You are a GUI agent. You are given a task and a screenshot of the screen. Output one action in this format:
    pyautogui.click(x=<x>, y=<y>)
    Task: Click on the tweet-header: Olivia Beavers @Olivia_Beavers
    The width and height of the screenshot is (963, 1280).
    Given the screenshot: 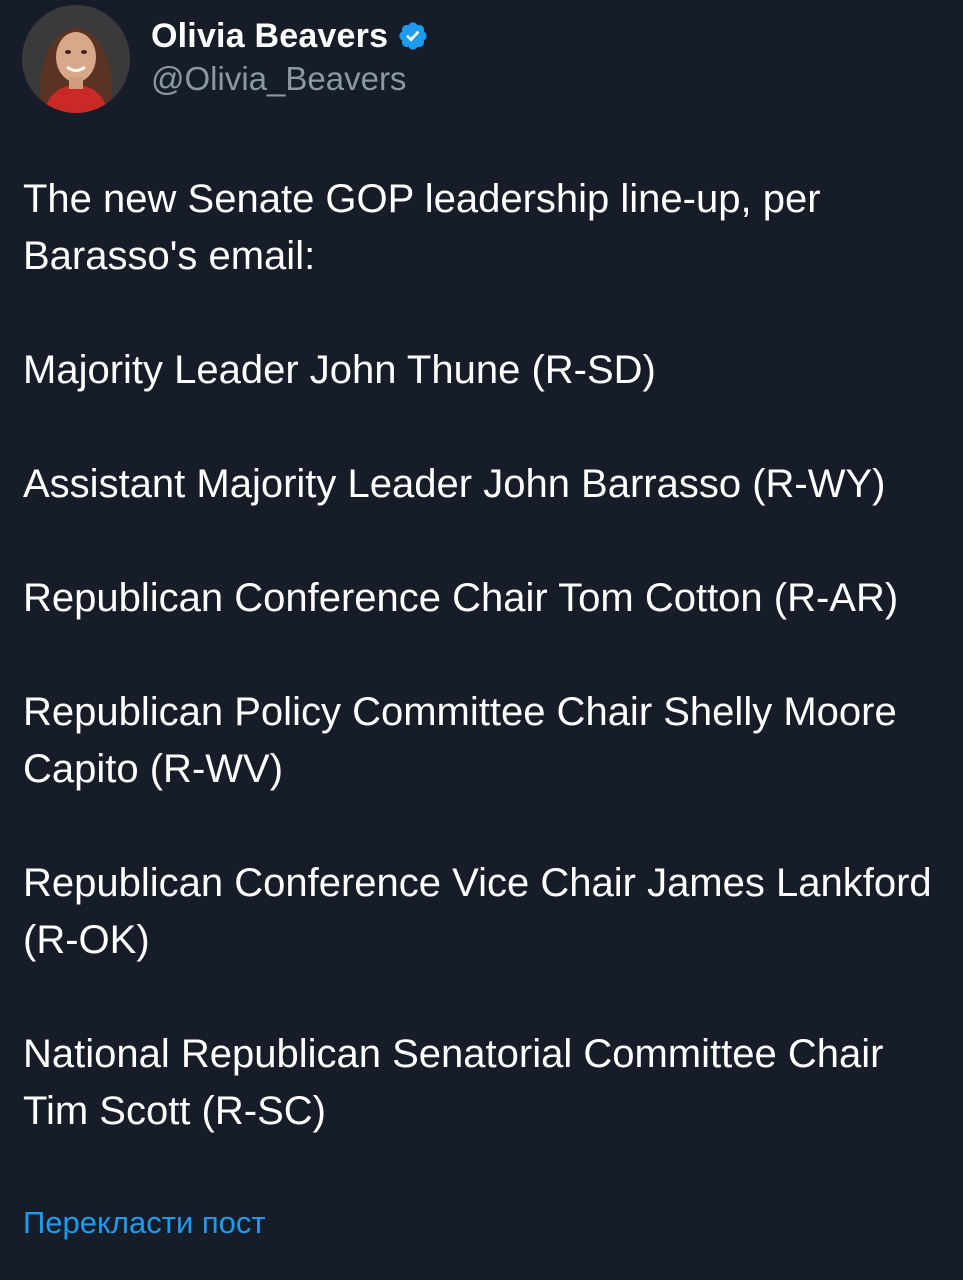 What is the action you would take?
    pyautogui.click(x=225, y=59)
    